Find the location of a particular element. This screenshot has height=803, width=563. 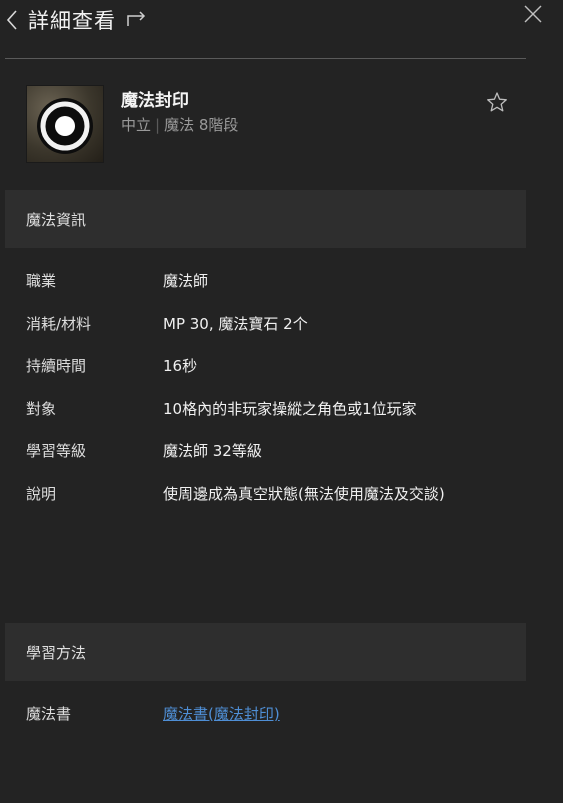

page-title: 詳細查看 is located at coordinates (72, 21).